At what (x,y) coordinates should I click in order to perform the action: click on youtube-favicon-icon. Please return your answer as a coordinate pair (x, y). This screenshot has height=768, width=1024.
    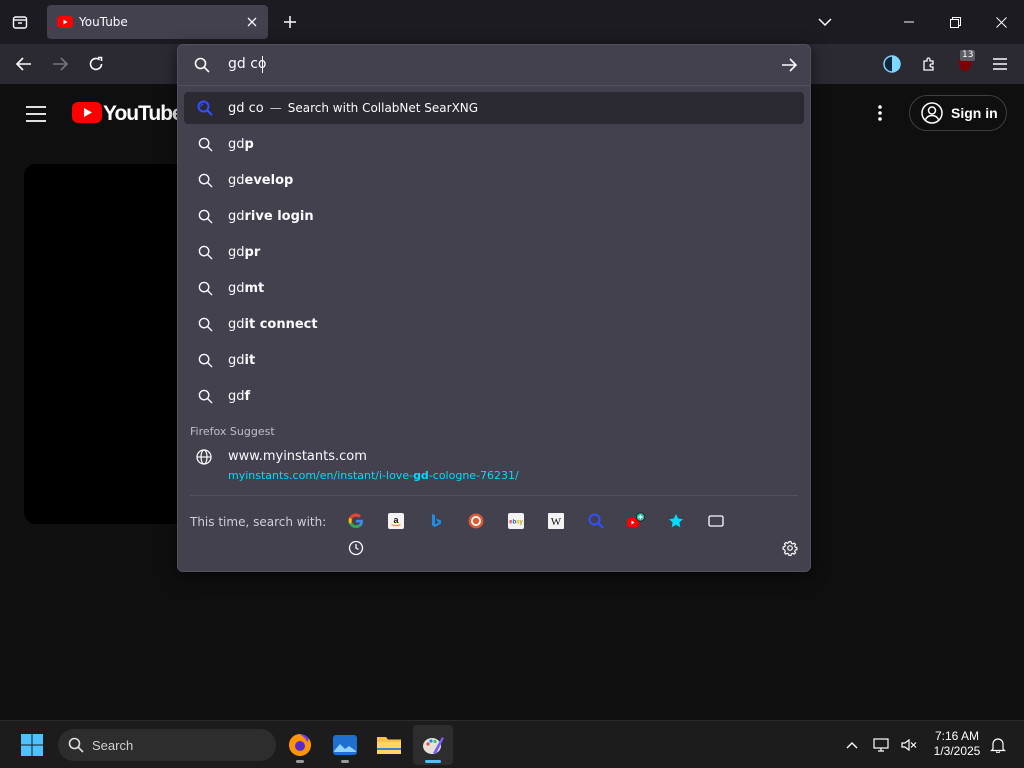
    Looking at the image, I should click on (65, 22).